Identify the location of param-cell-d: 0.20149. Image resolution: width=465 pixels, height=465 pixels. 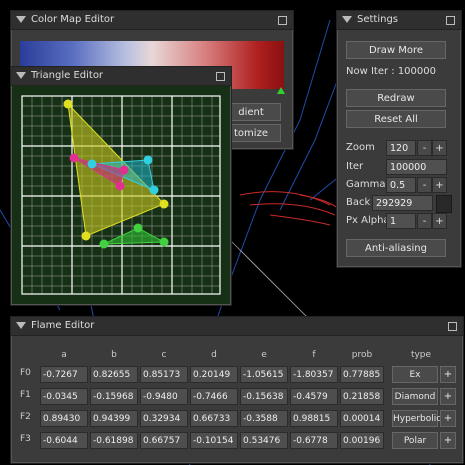
(214, 374).